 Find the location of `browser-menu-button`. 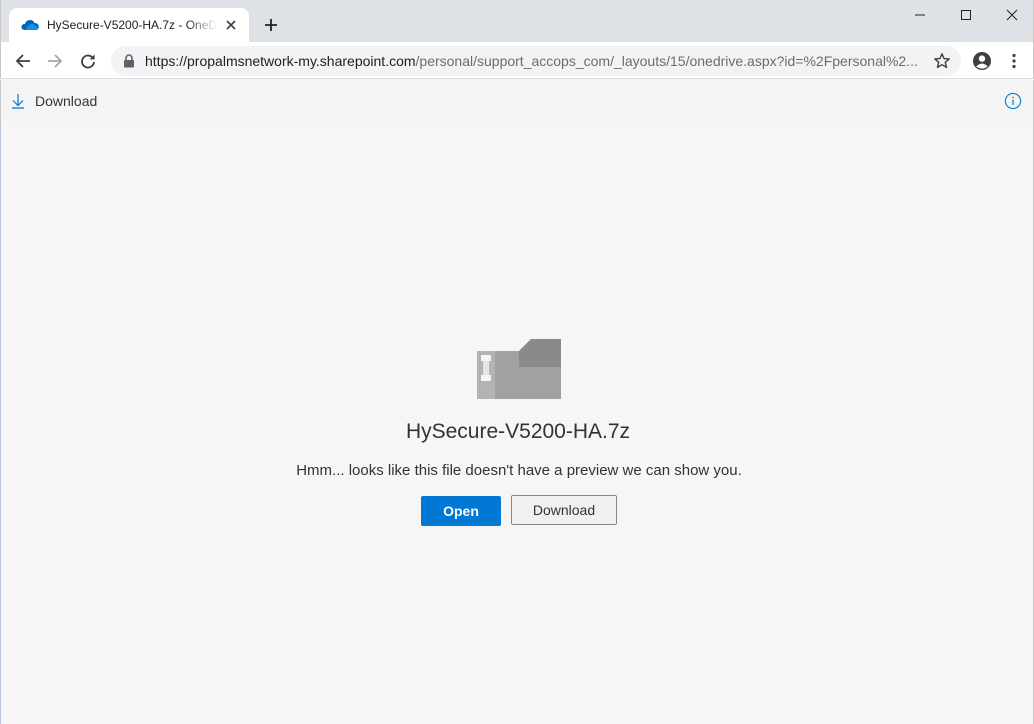

browser-menu-button is located at coordinates (1014, 61).